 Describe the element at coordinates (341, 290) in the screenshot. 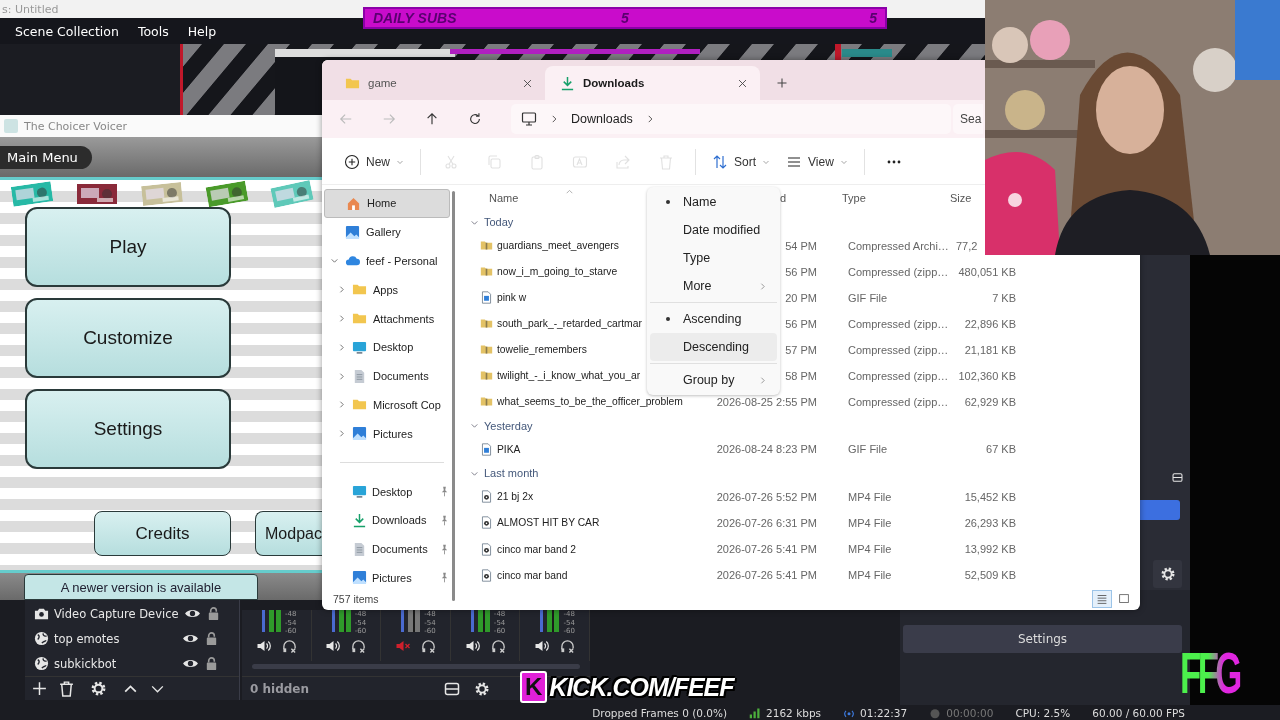

I see `chevron-right-icon` at that location.